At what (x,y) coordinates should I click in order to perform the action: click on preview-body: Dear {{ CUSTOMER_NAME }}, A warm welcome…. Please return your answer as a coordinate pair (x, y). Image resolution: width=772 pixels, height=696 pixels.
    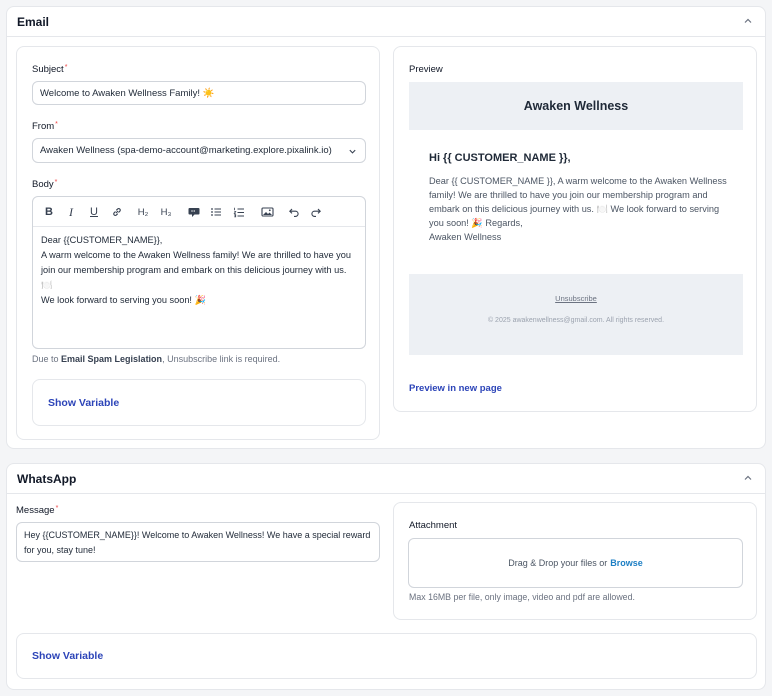
    Looking at the image, I should click on (579, 209).